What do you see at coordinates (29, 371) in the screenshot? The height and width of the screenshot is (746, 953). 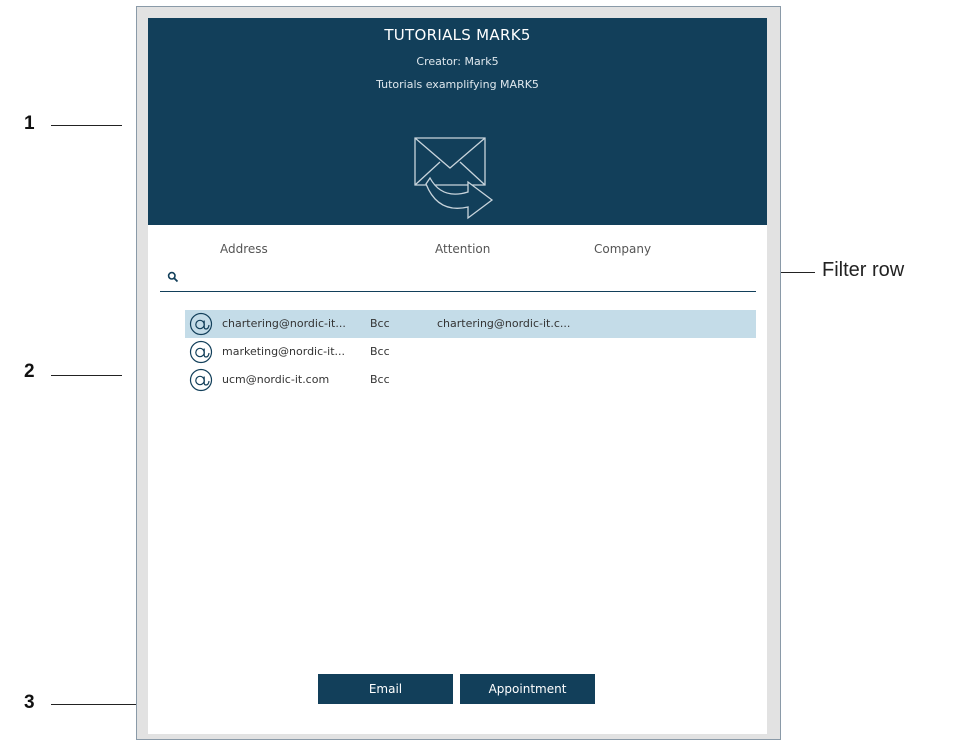 I see `callout-number-2: 2` at bounding box center [29, 371].